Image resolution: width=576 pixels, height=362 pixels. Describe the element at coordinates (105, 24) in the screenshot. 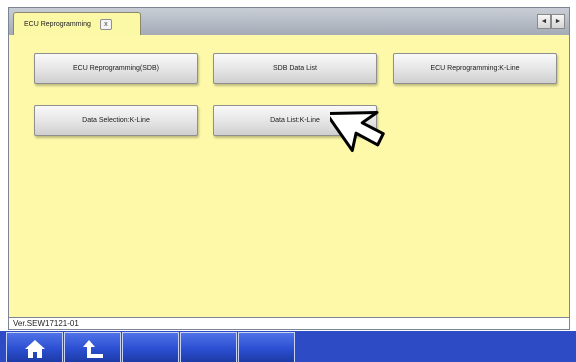

I see `tab-close-icon: x` at that location.